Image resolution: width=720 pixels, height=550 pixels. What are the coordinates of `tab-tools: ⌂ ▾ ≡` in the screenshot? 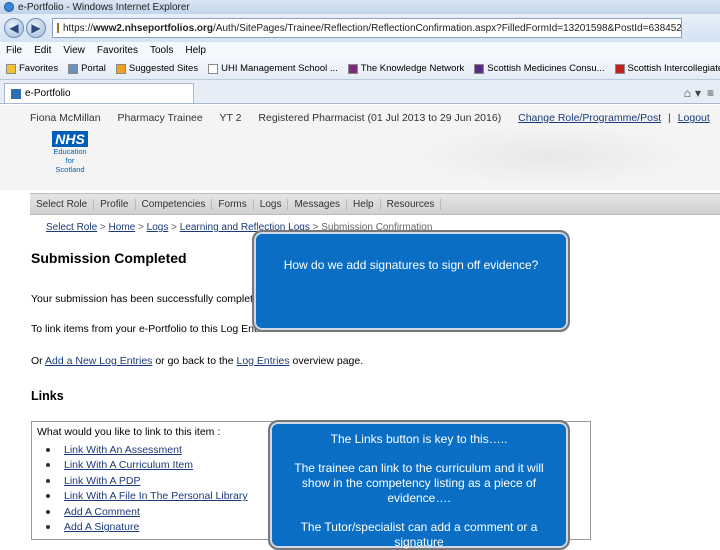 It's located at (702, 93).